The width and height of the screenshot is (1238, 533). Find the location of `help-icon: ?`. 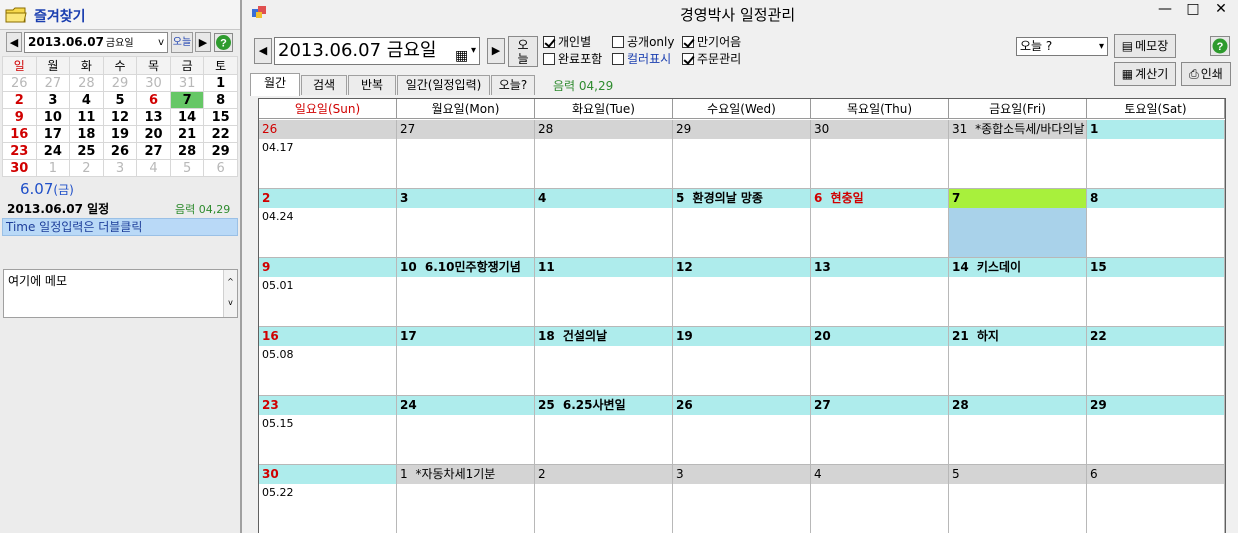

help-icon: ? is located at coordinates (223, 42).